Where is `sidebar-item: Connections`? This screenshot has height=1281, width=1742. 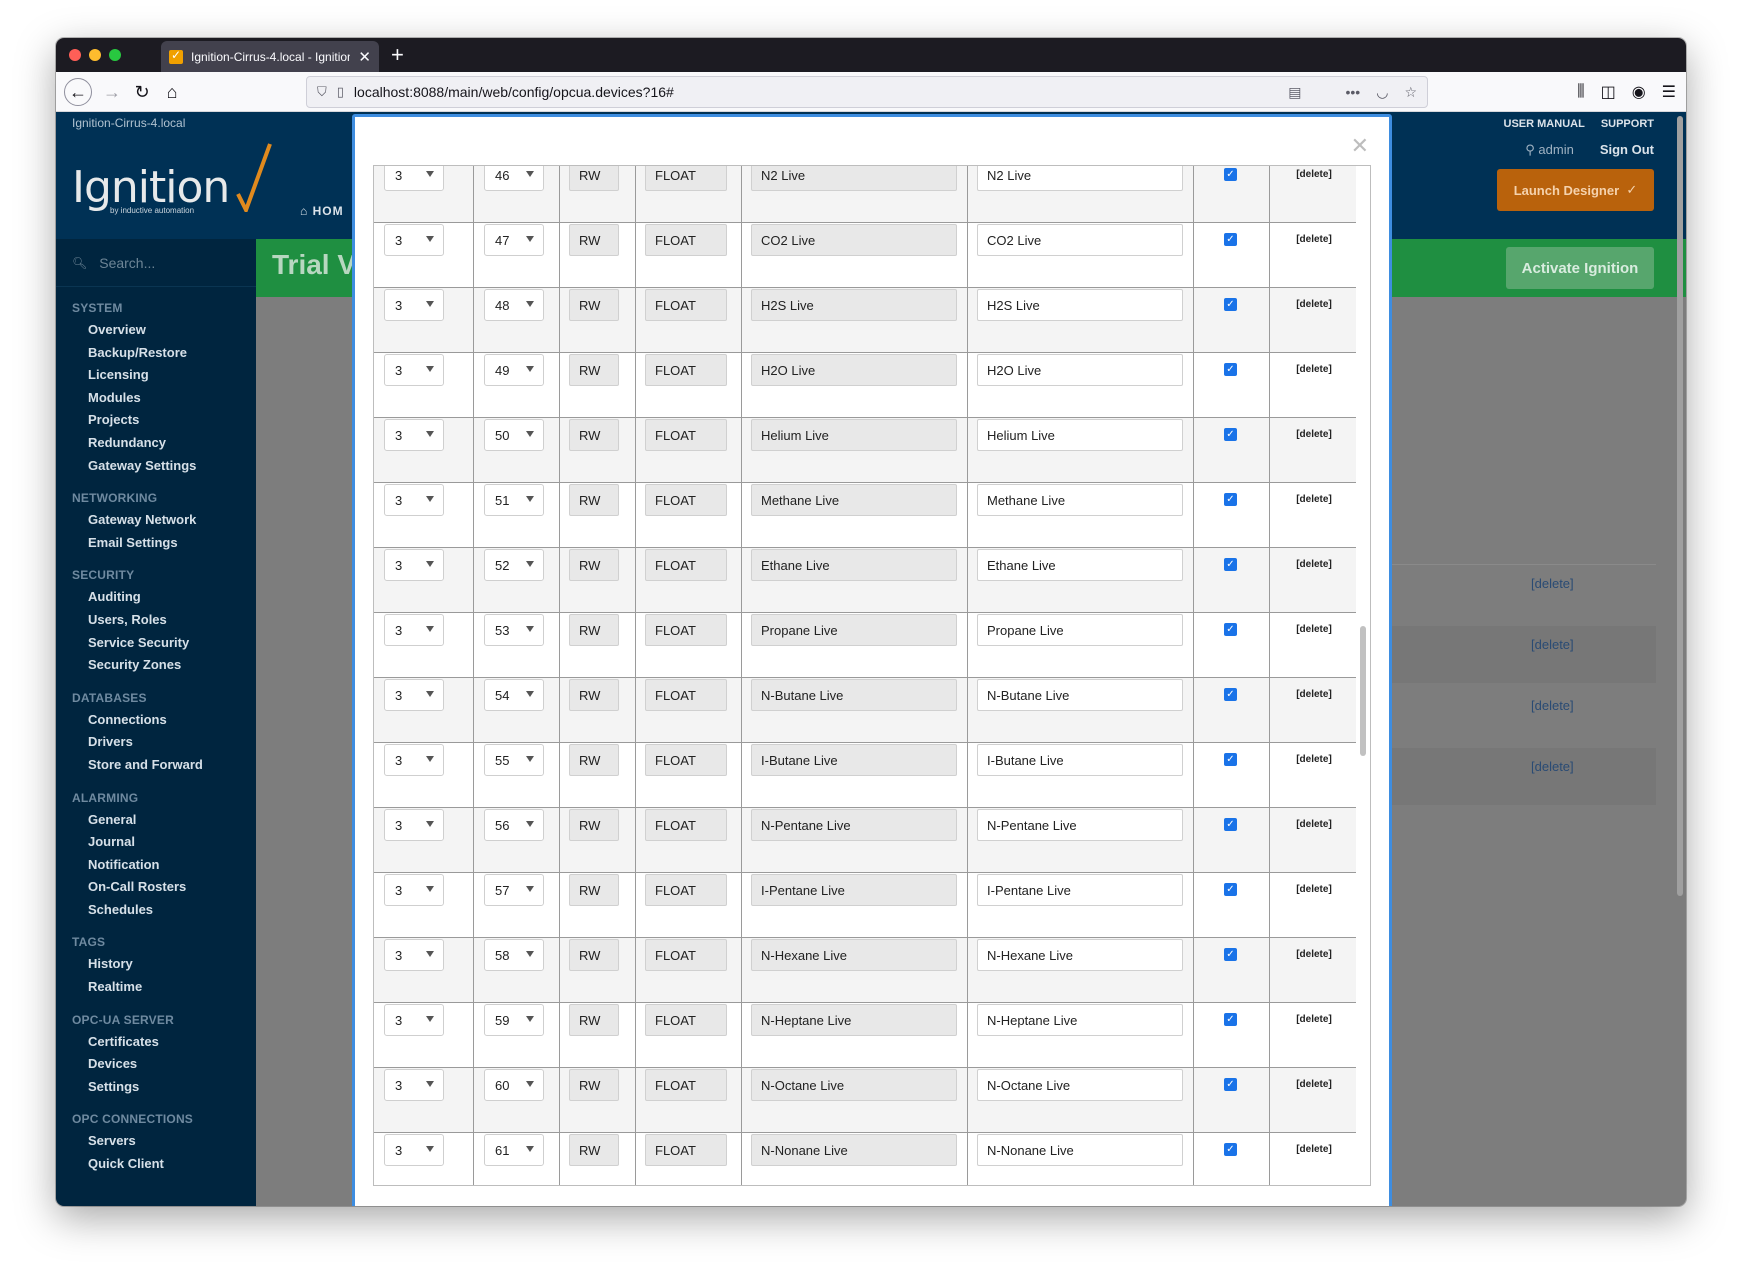 sidebar-item: Connections is located at coordinates (156, 720).